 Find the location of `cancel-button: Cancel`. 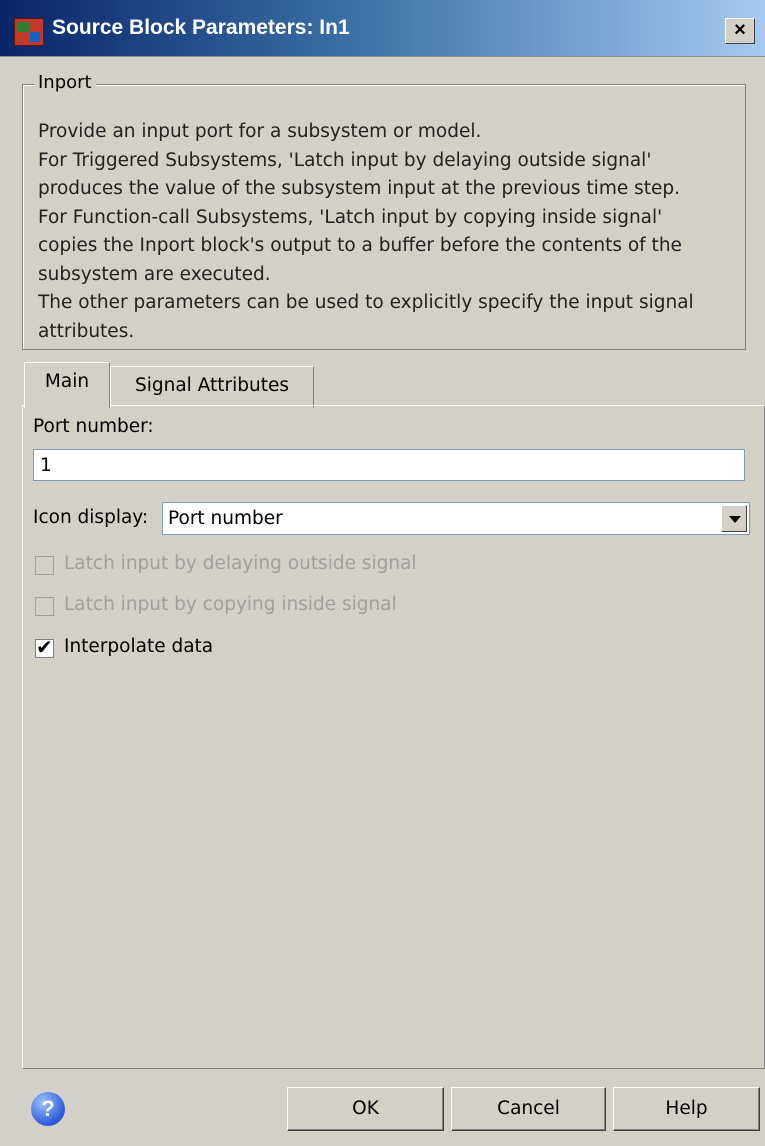

cancel-button: Cancel is located at coordinates (528, 1109).